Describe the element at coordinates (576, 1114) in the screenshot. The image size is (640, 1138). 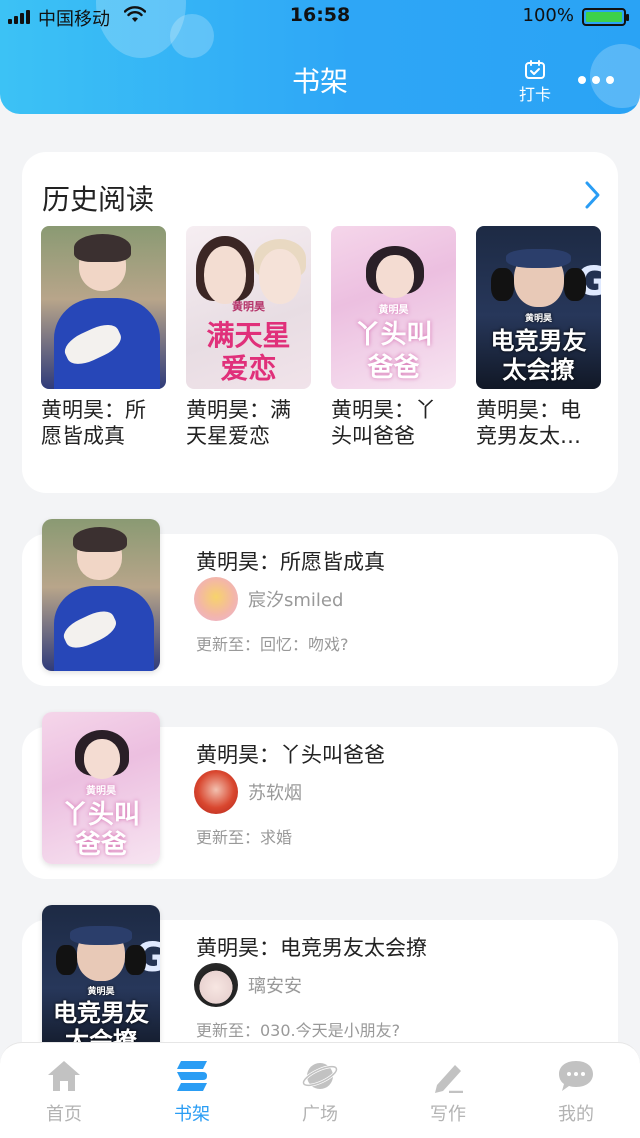
I see `tab-label: 我的` at that location.